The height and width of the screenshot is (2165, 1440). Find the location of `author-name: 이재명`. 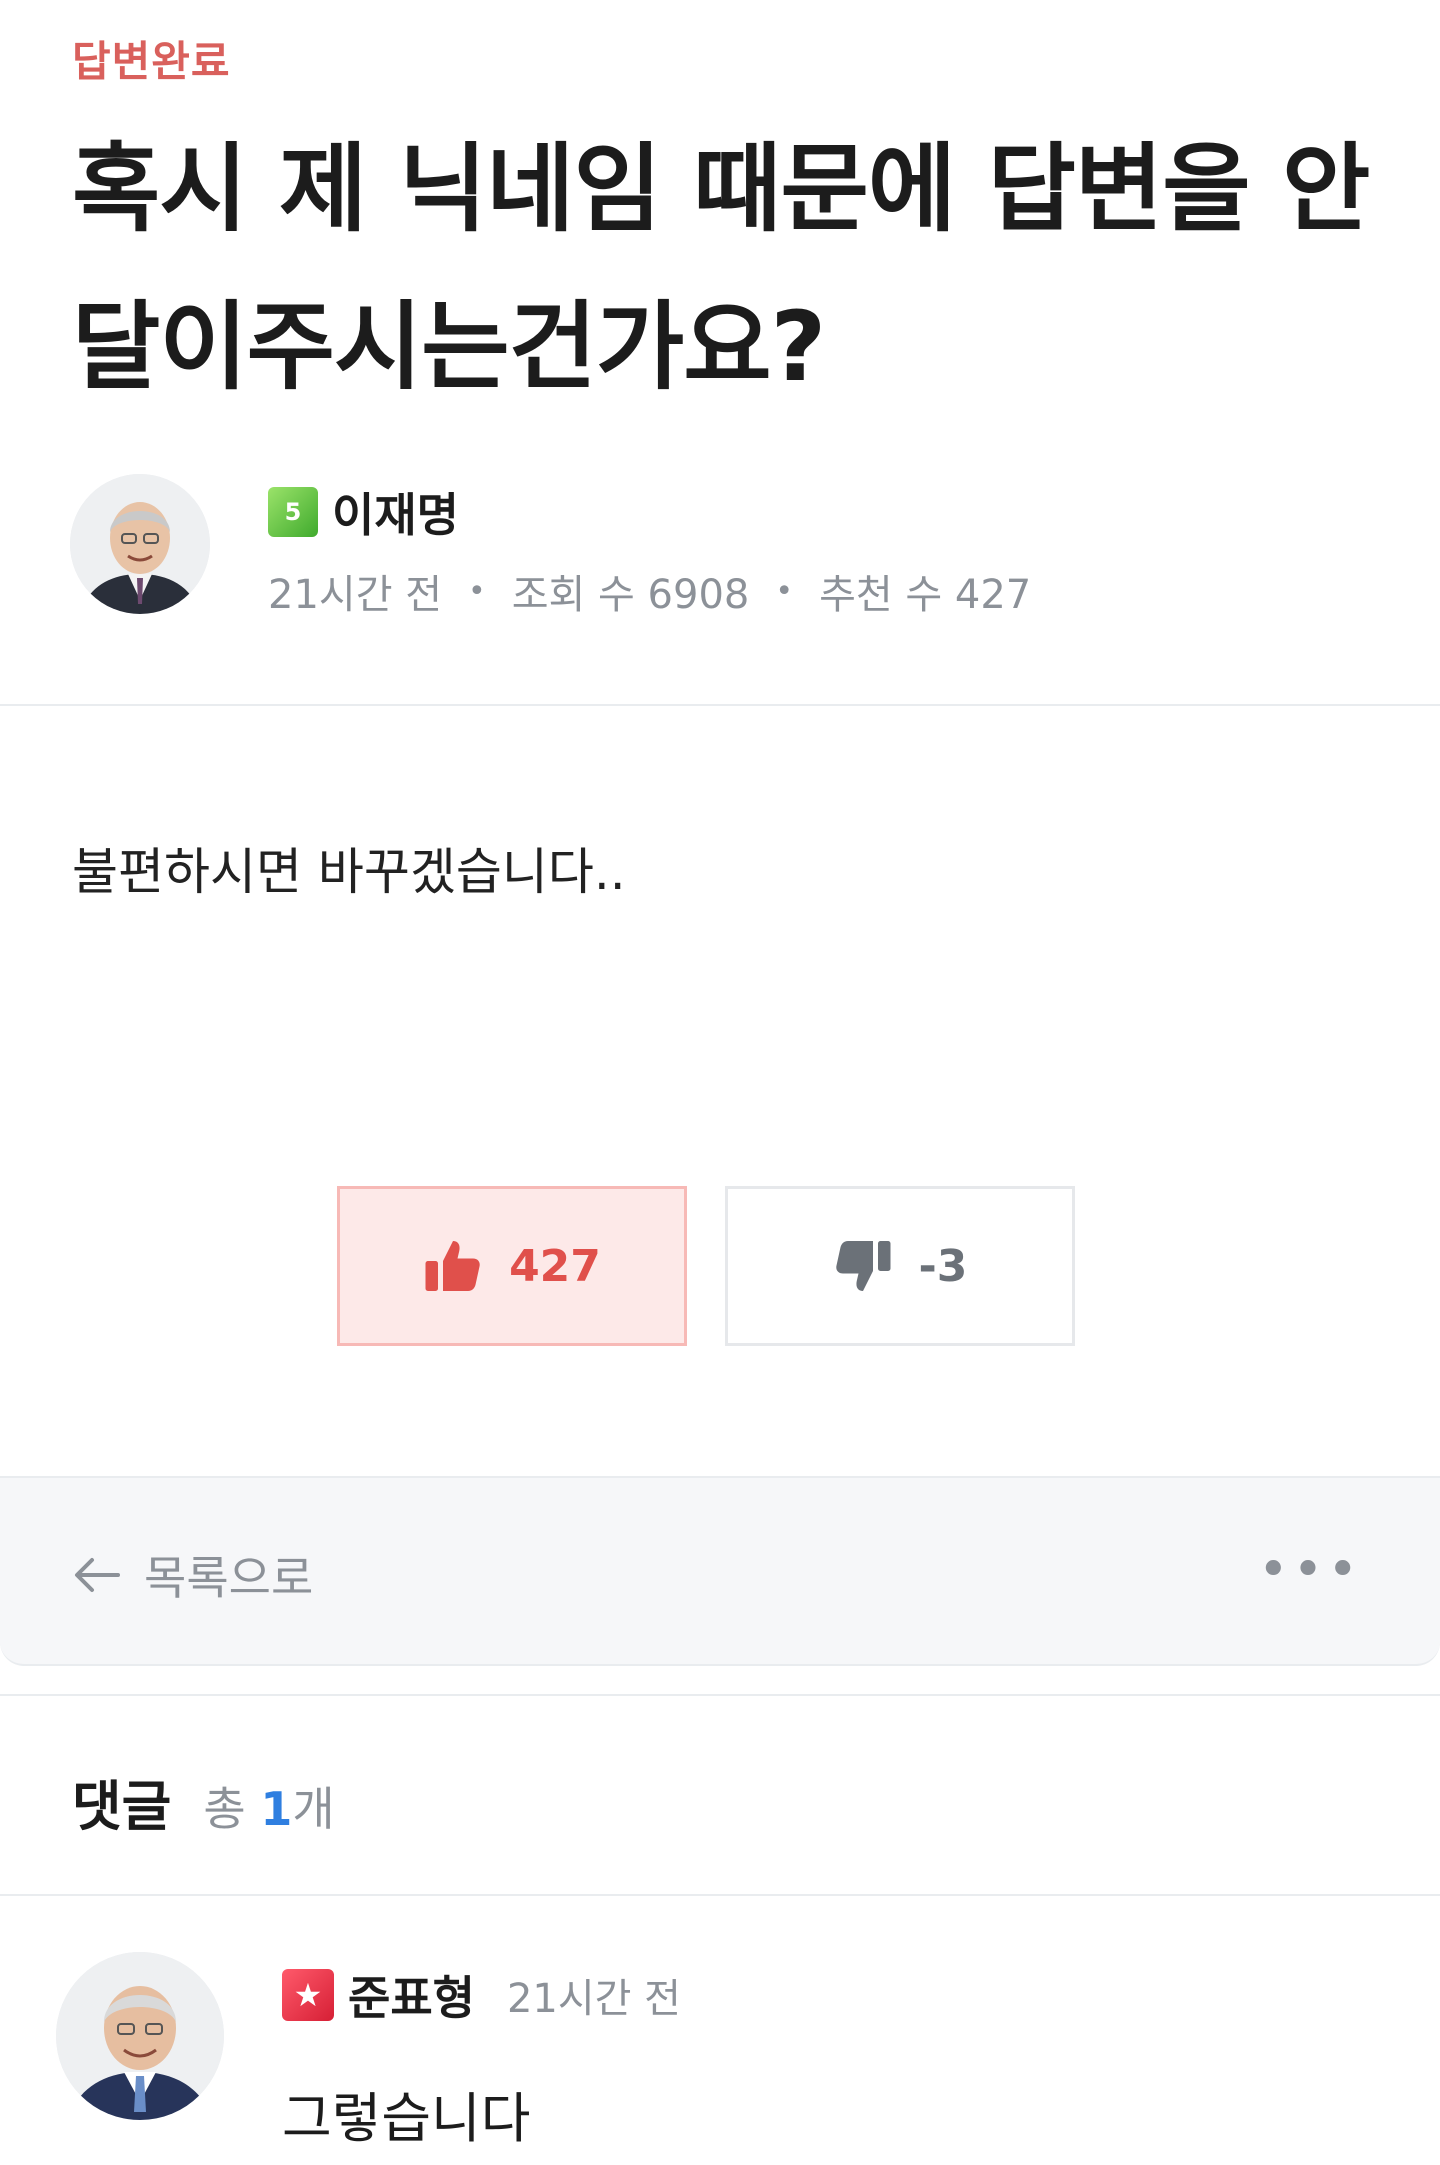

author-name: 이재명 is located at coordinates (395, 512).